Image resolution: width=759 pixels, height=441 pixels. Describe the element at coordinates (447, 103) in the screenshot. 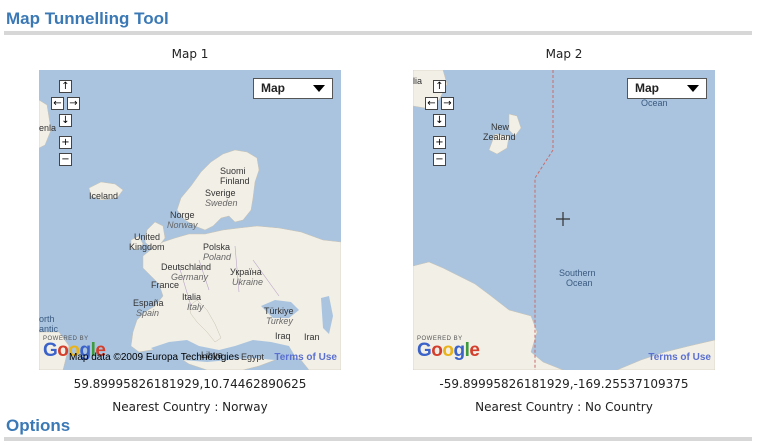

I see `map2-pan-right-button: →` at that location.